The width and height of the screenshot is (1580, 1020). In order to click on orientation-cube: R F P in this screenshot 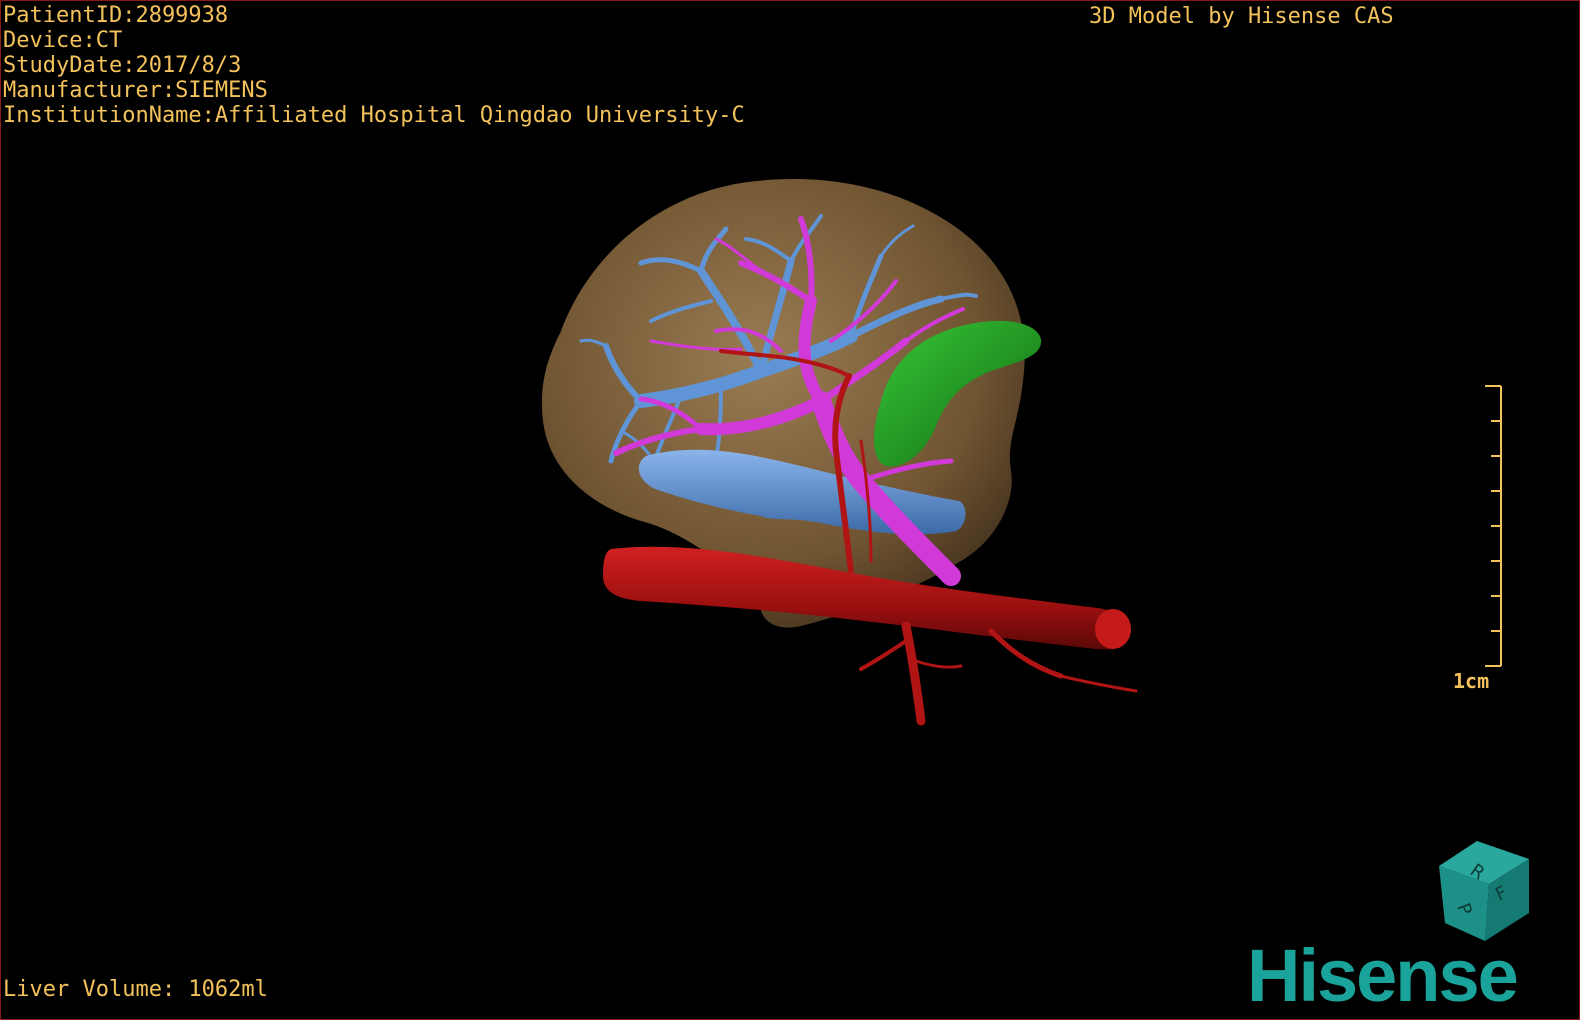, I will do `click(1484, 891)`.